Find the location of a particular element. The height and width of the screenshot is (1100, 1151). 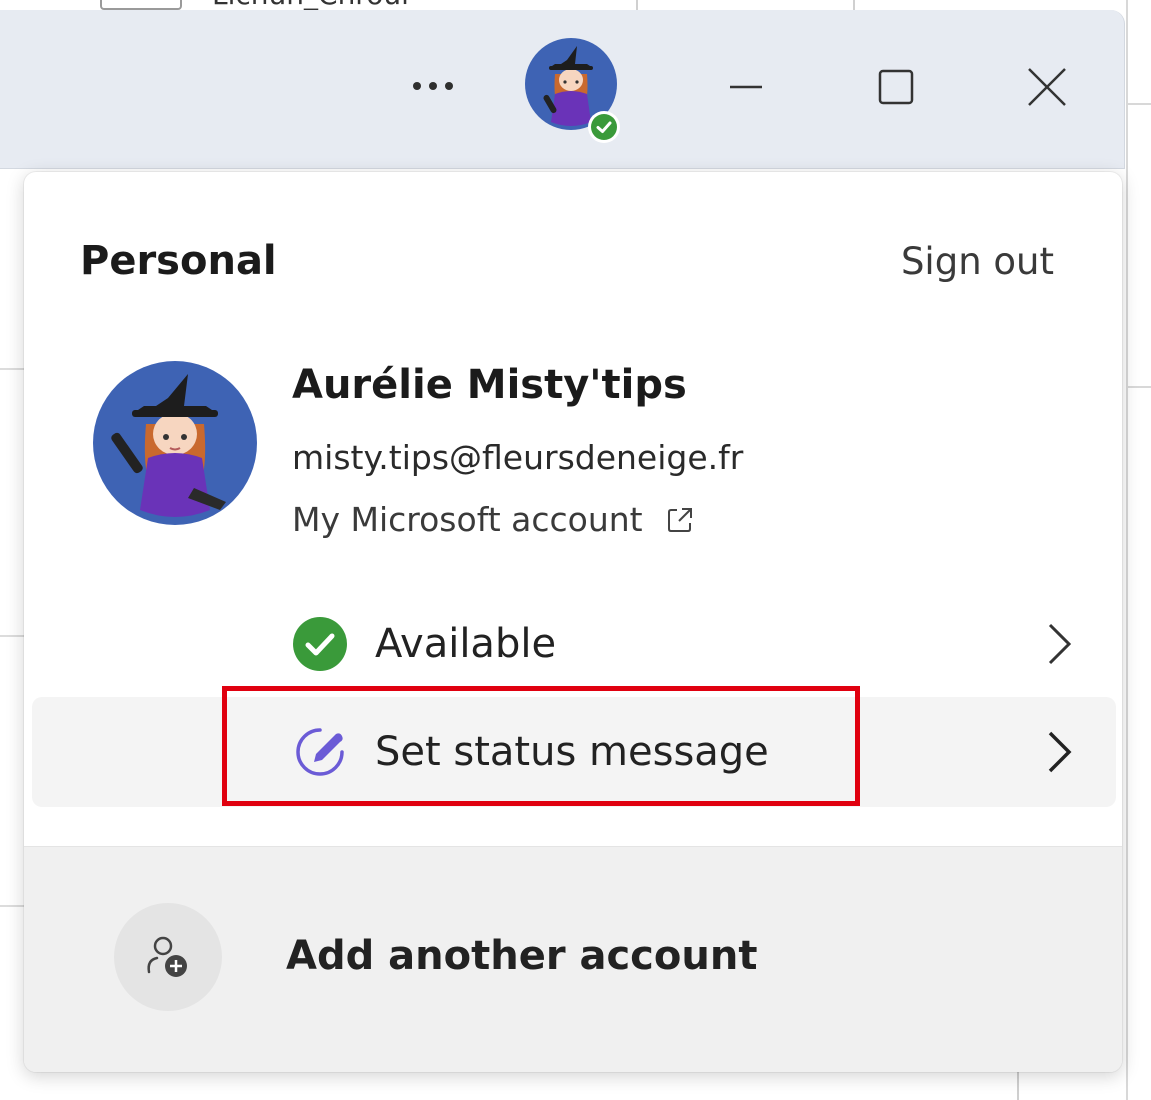

status-message-icon is located at coordinates (320, 752).